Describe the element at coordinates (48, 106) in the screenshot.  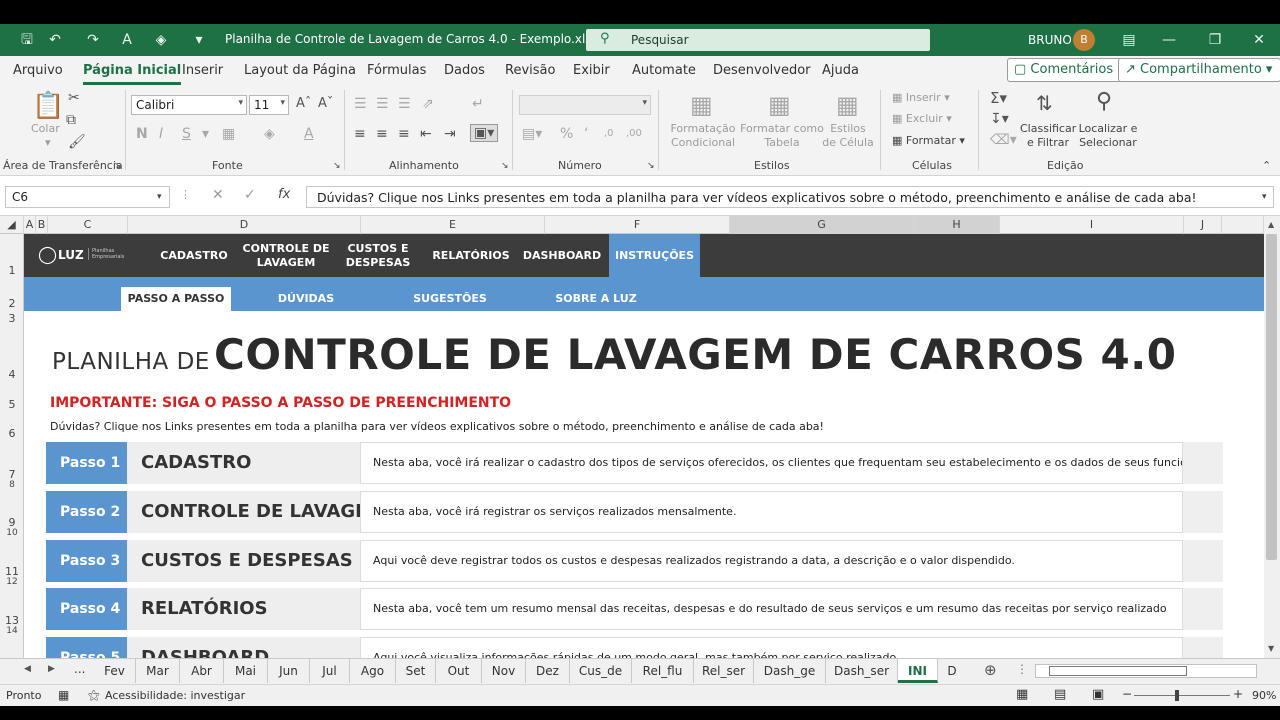
I see `paste-icon: 📋` at that location.